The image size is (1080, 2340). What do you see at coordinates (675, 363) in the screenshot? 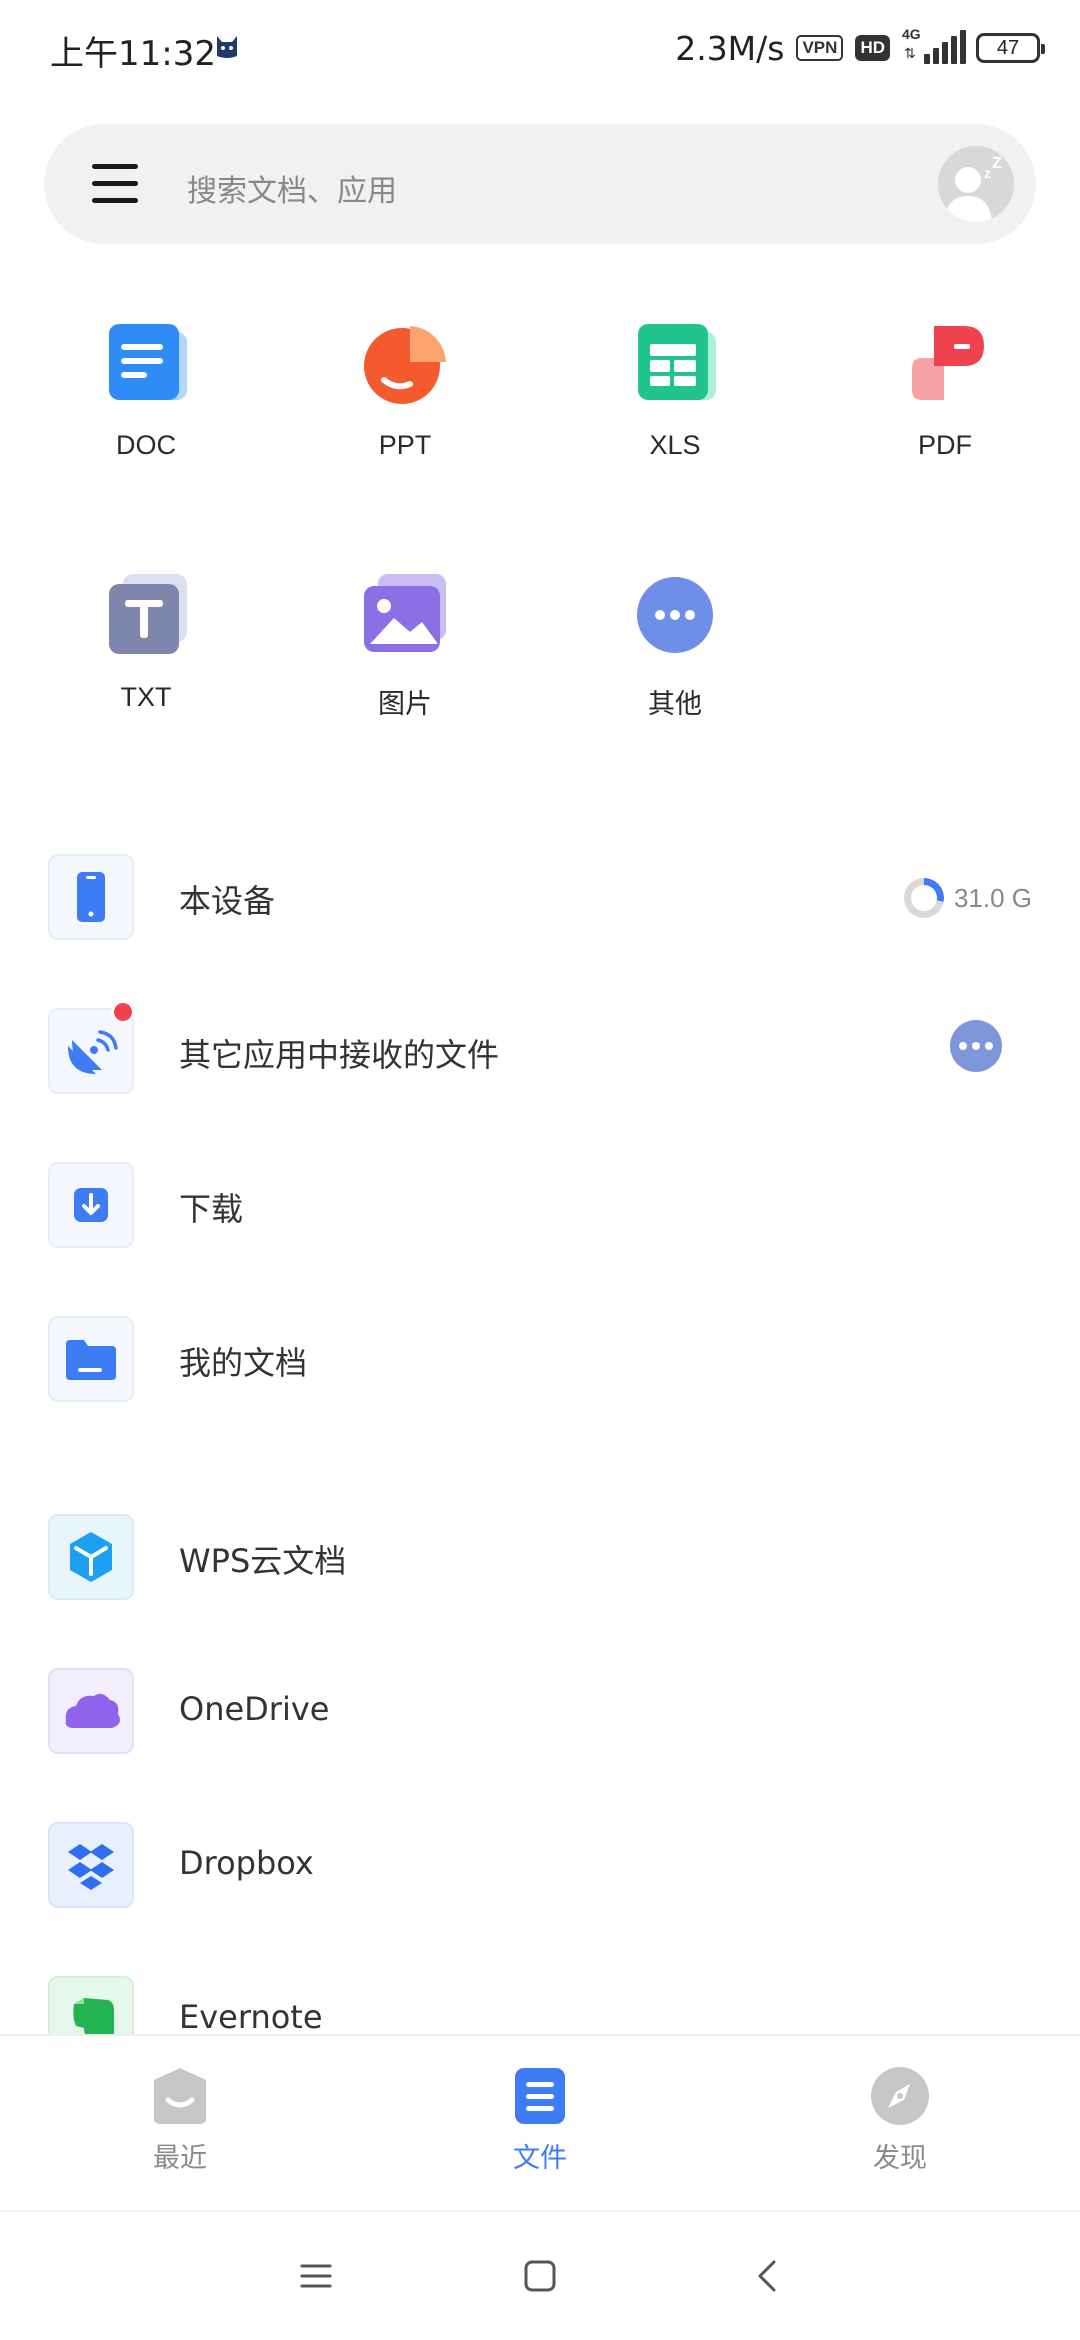
I see `xls-icon` at bounding box center [675, 363].